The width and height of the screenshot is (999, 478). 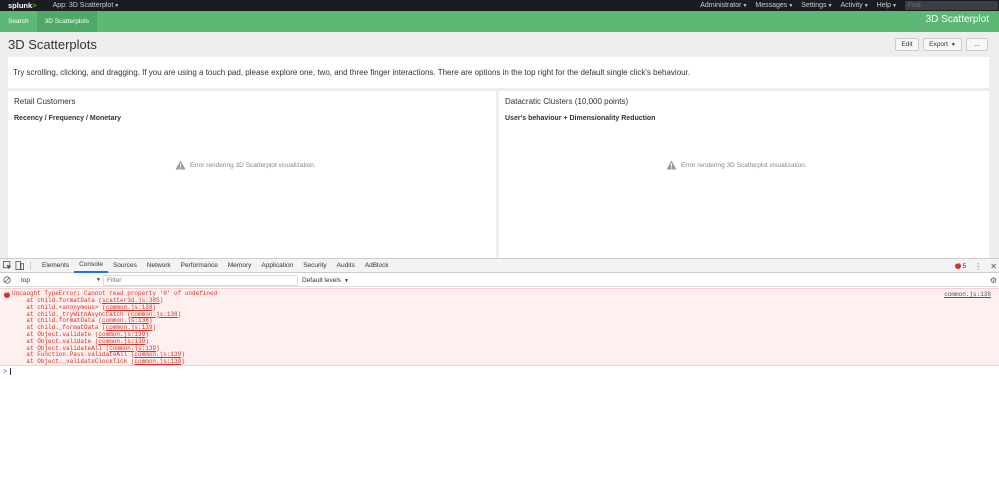 What do you see at coordinates (774, 5) in the screenshot?
I see `menu-messages: Messages▼` at bounding box center [774, 5].